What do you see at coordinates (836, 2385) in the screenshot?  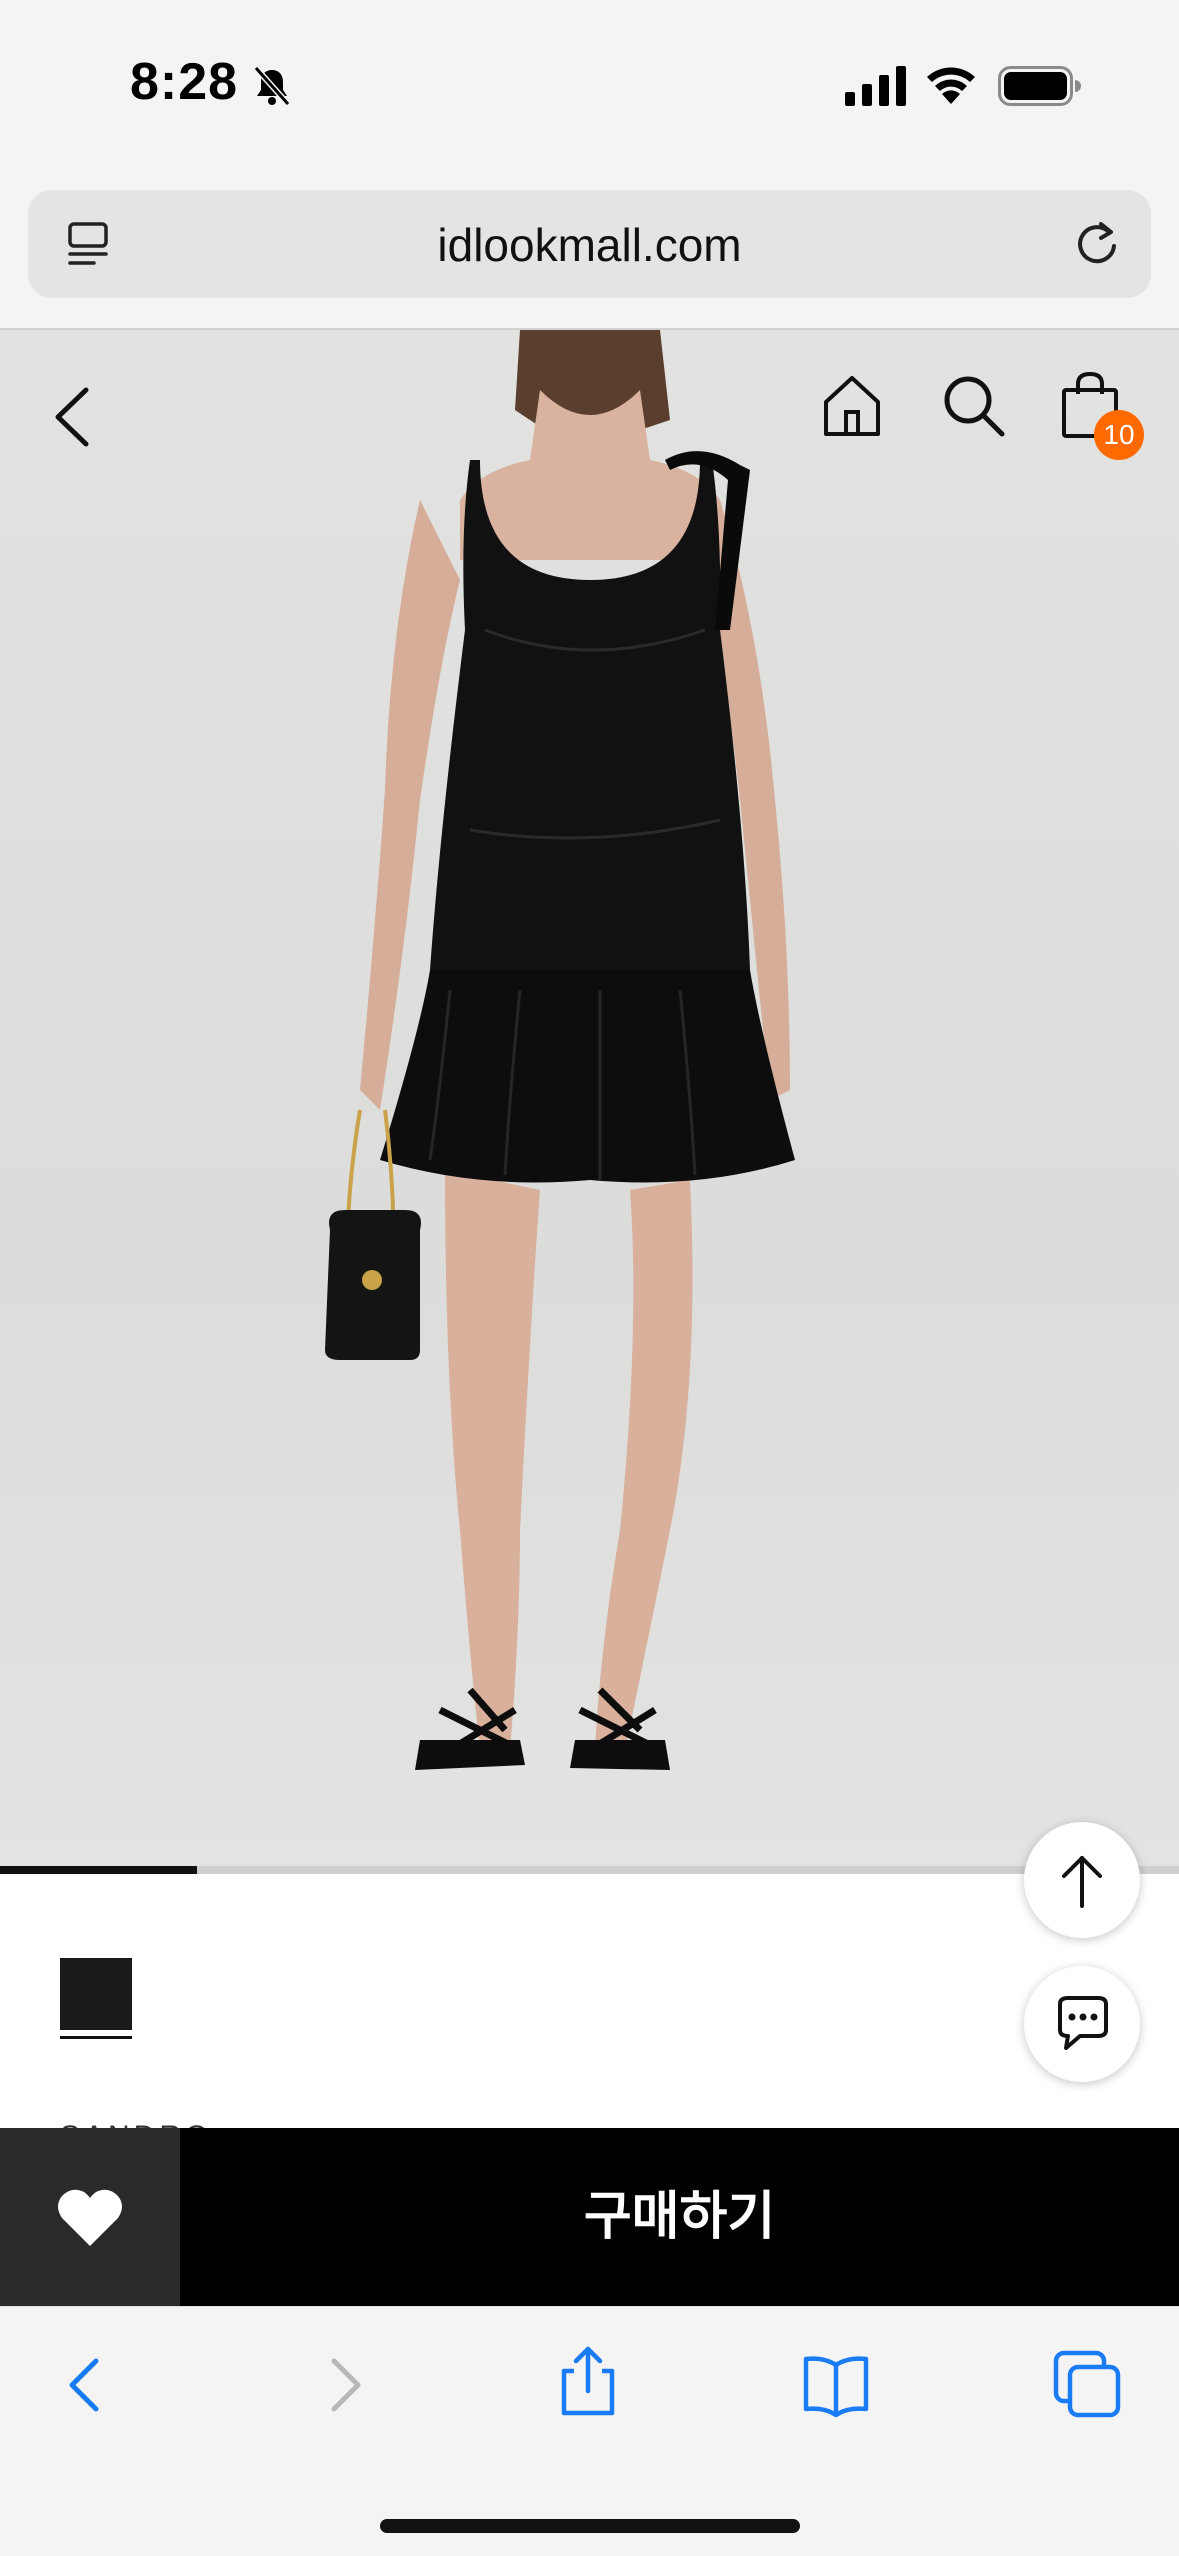 I see `bookmarks-icon` at bounding box center [836, 2385].